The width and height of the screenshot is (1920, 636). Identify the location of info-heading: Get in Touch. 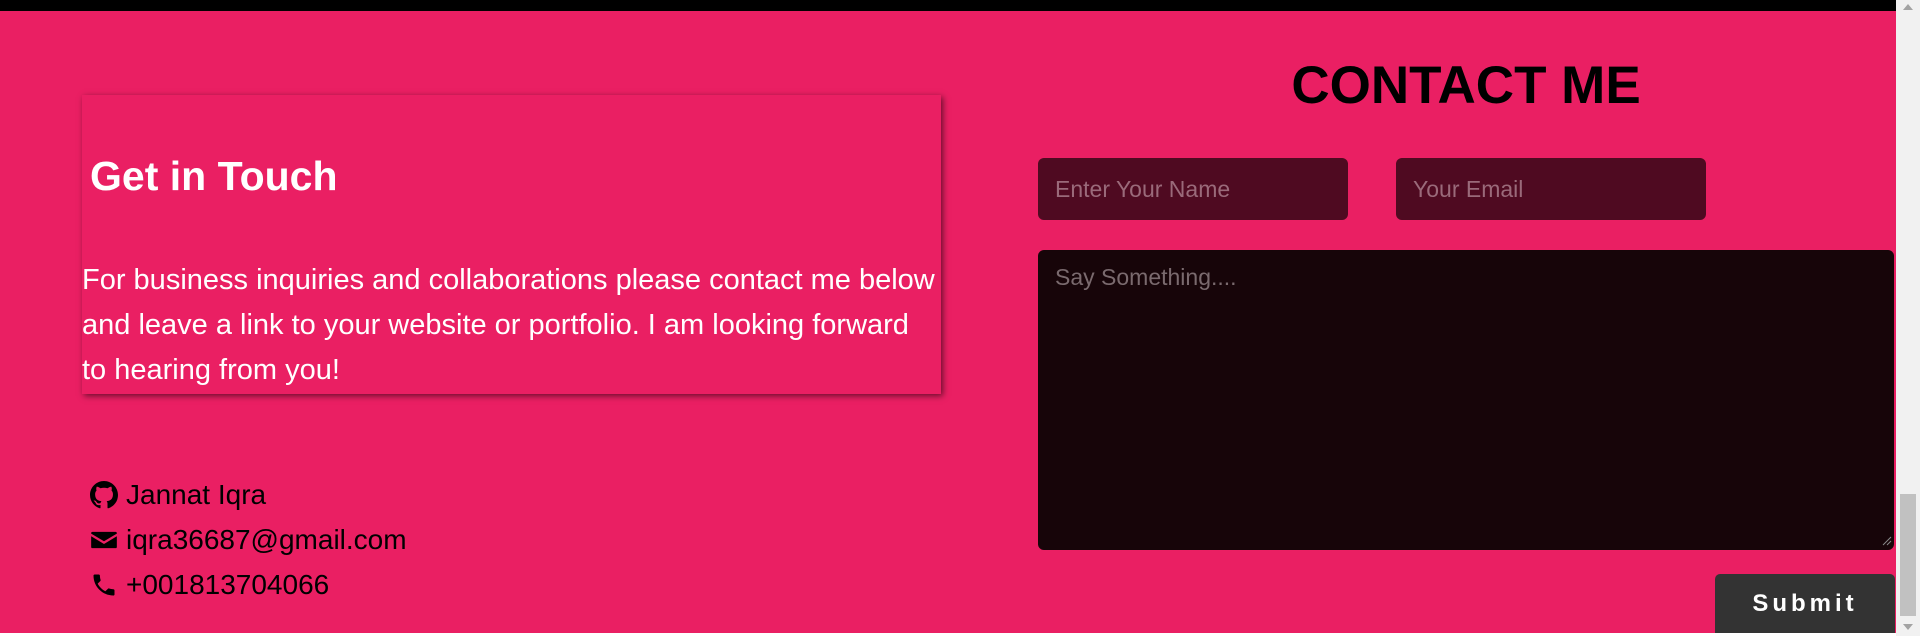
(214, 176).